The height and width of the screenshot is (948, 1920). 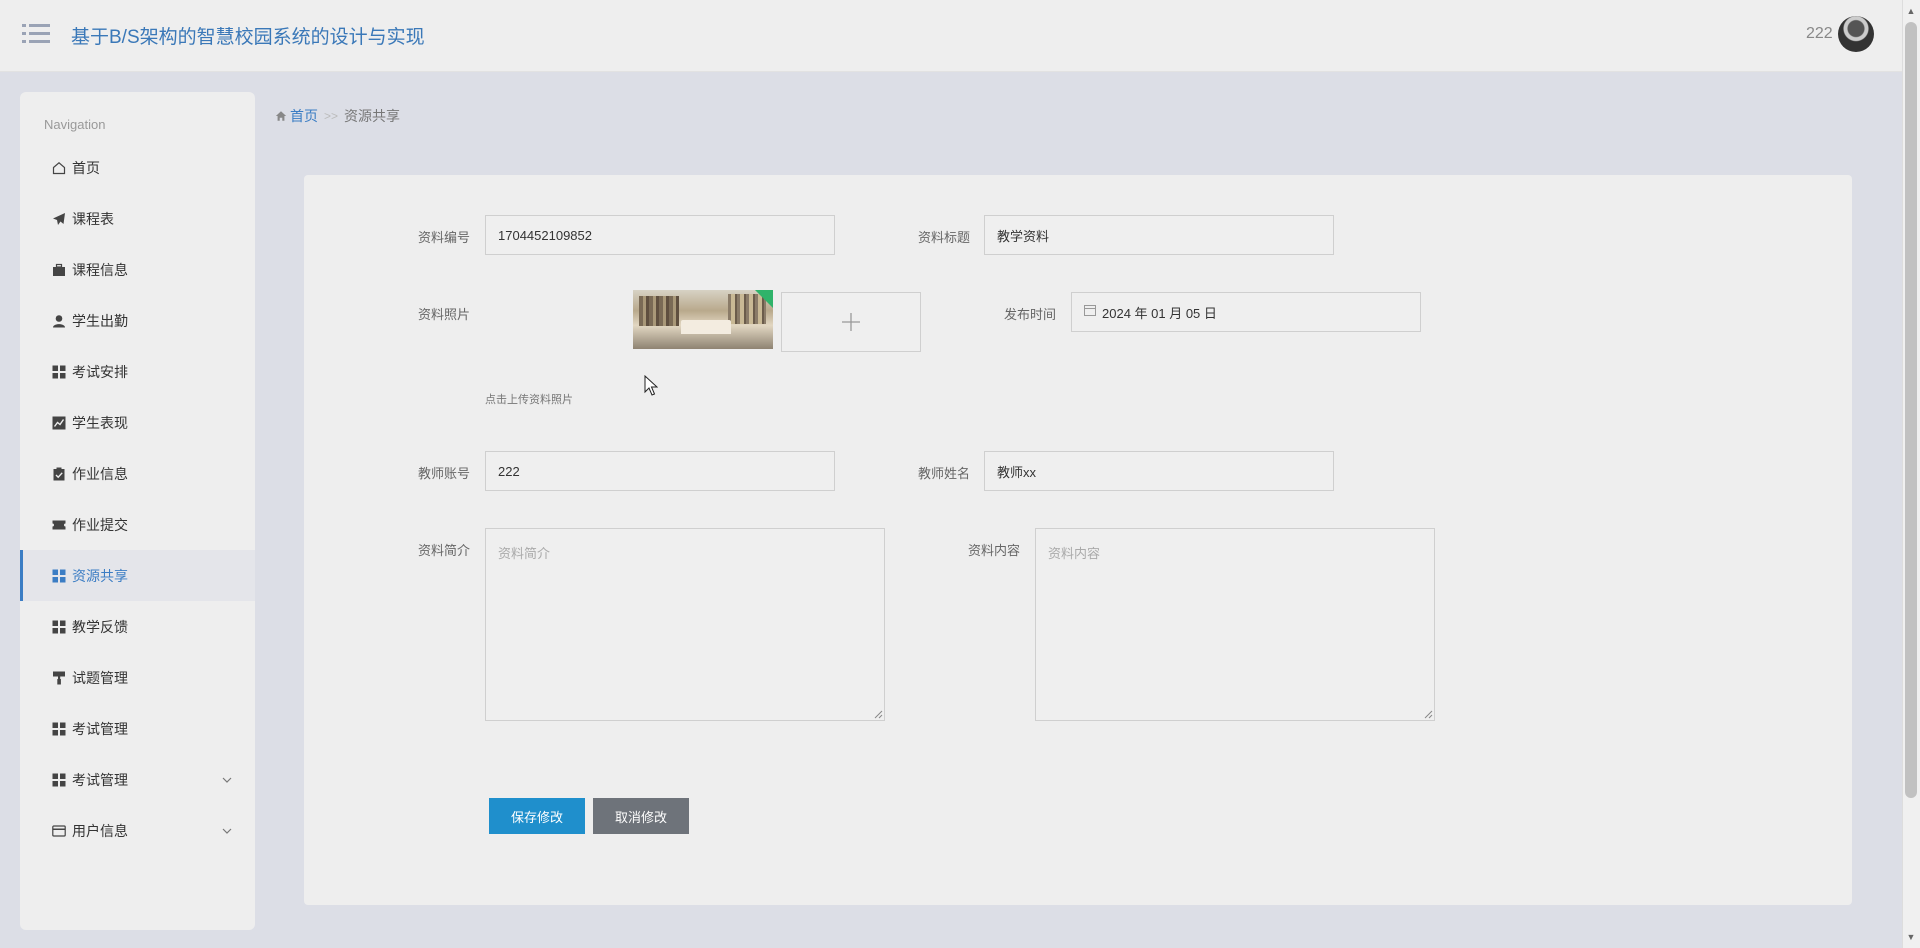 What do you see at coordinates (951, 36) in the screenshot?
I see `top-bar: 基于B/S架构的智慧校园系统的设计与实现 222` at bounding box center [951, 36].